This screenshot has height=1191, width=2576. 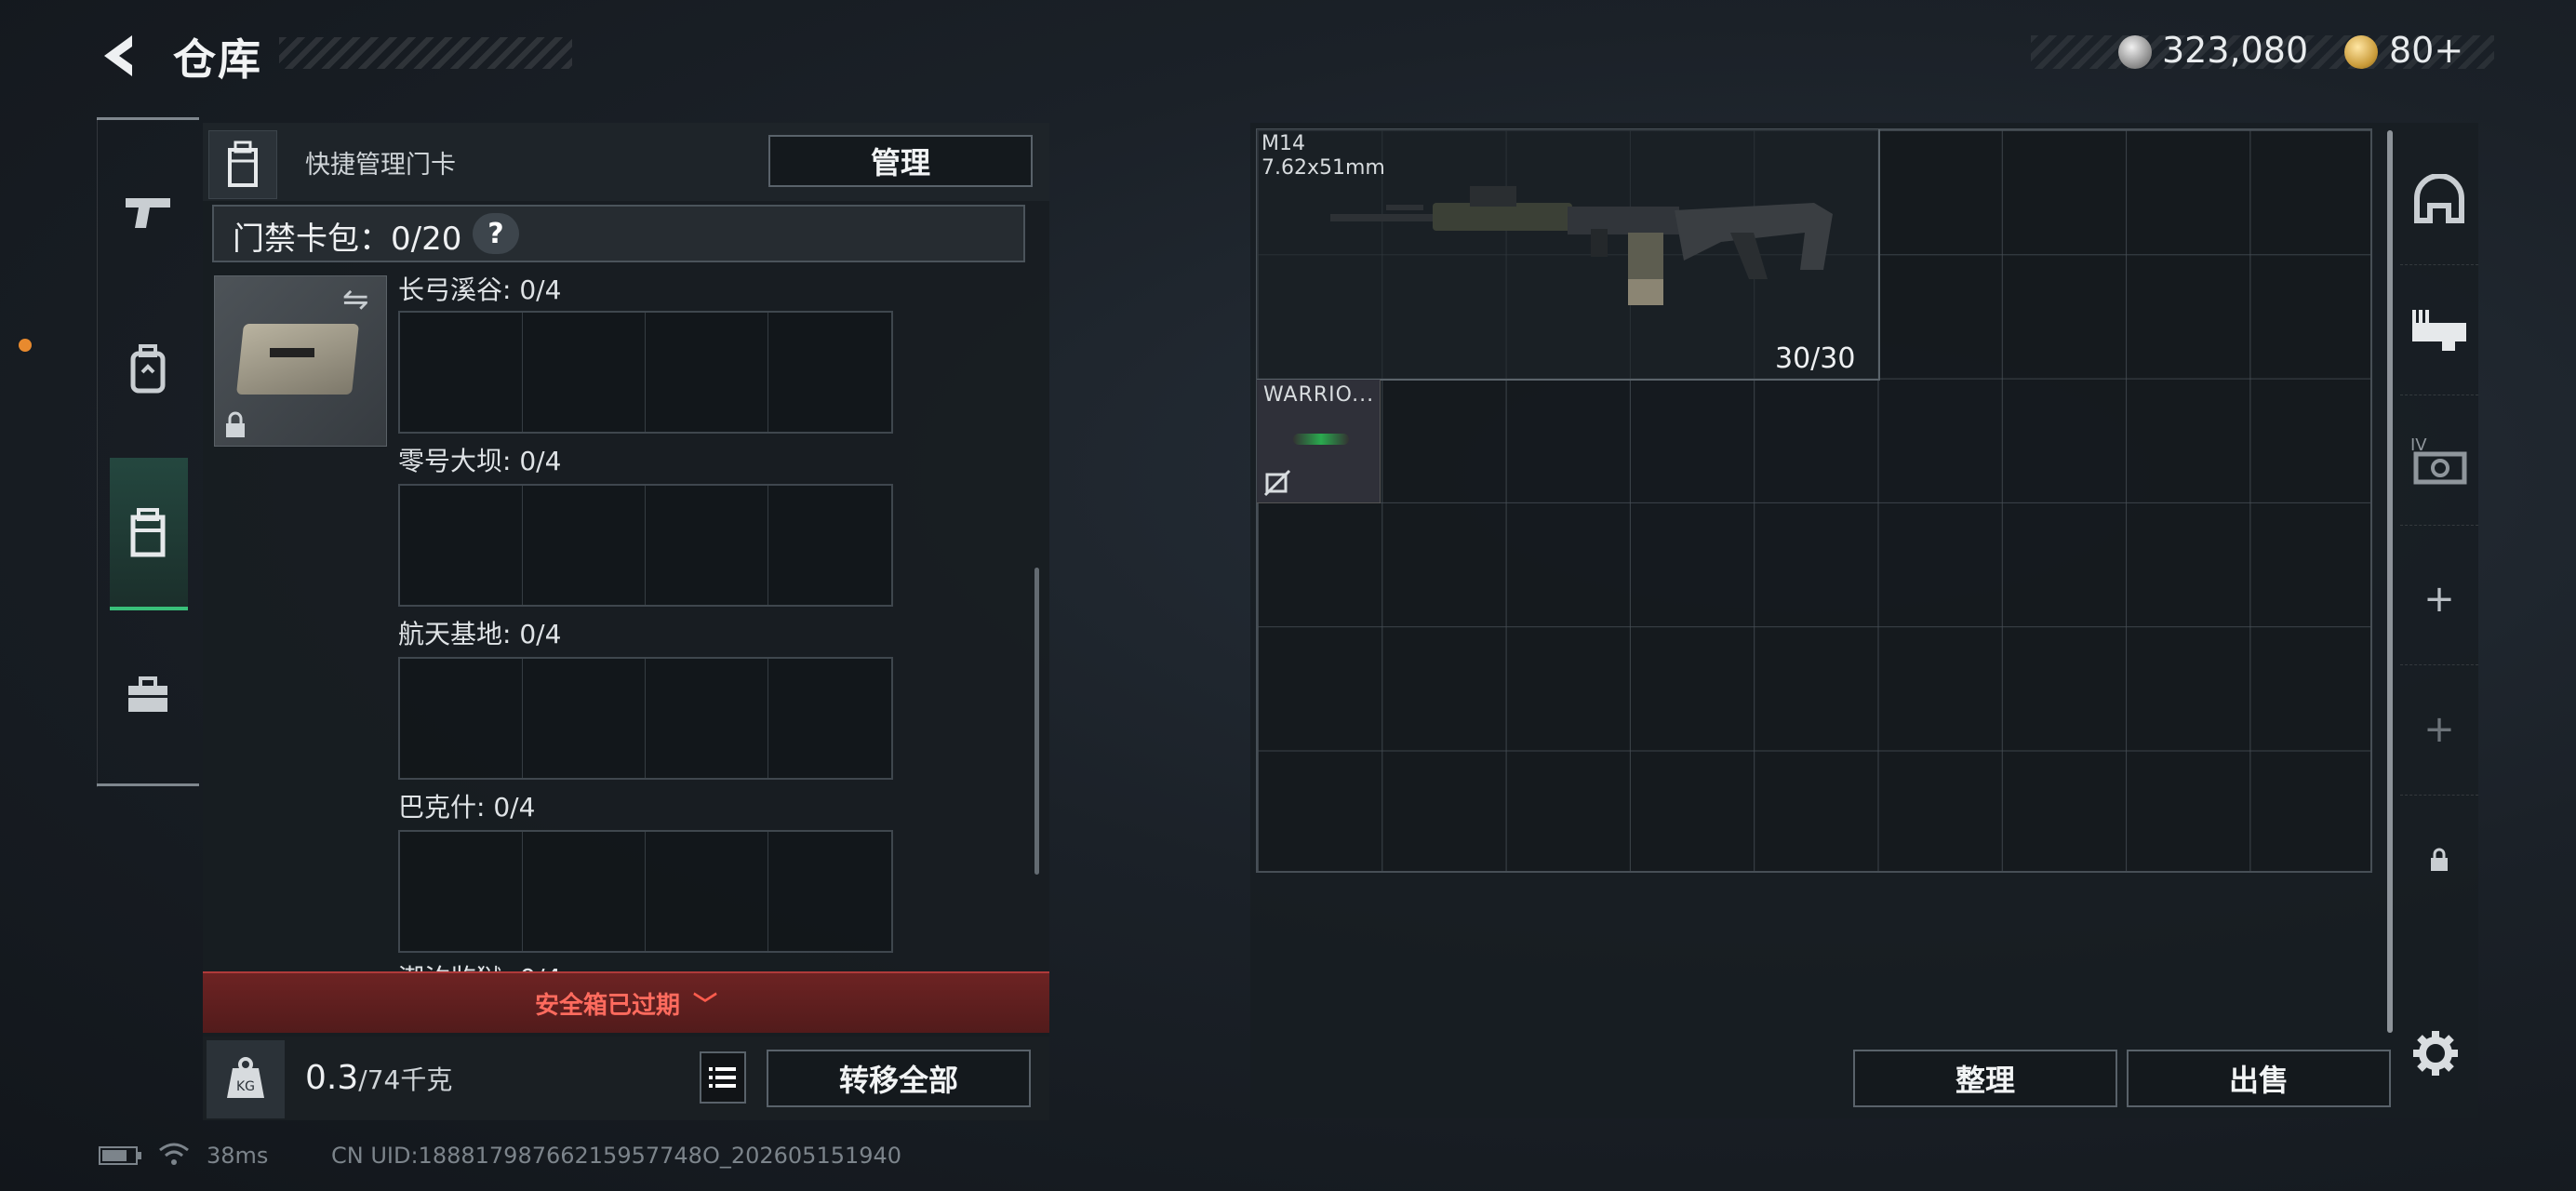 I want to click on silver-amount: 323,080, so click(x=2235, y=50).